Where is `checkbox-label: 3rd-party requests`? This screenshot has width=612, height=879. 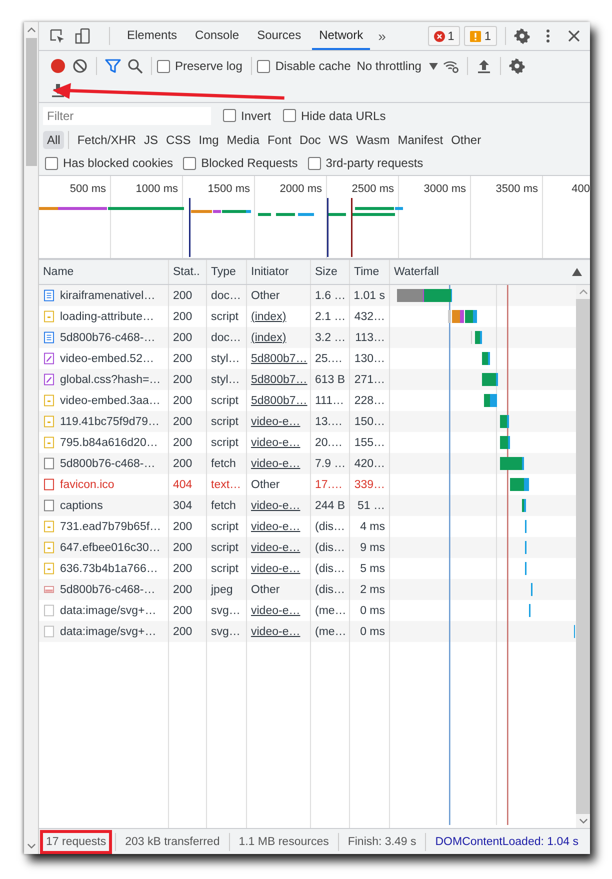 checkbox-label: 3rd-party requests is located at coordinates (375, 163).